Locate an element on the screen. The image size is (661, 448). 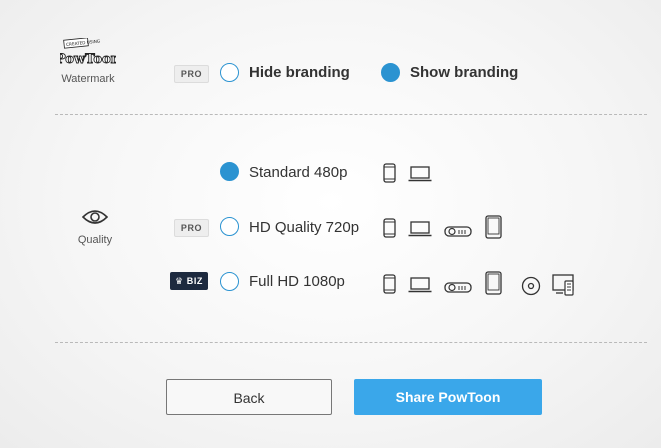
quality-section: Quality is located at coordinates (95, 227).